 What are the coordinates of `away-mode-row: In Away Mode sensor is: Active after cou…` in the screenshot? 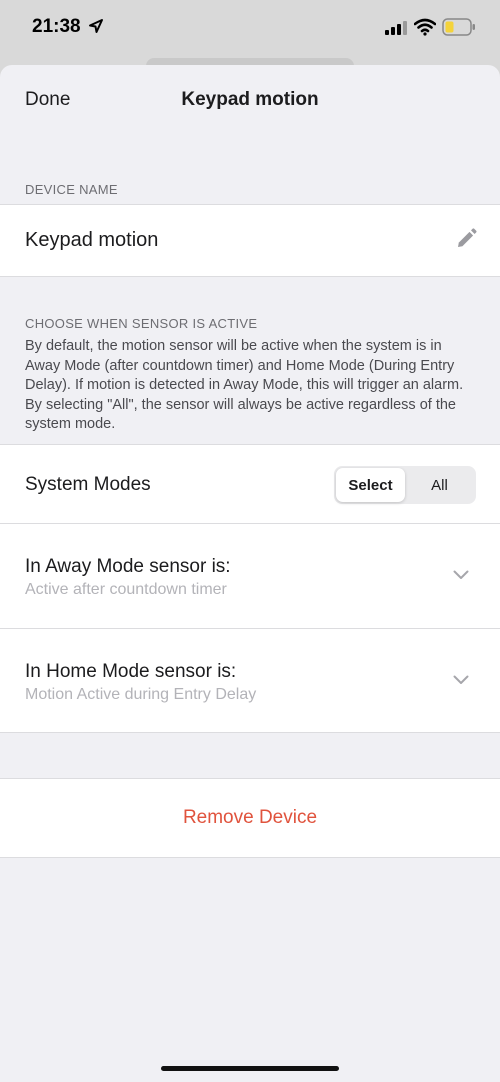 It's located at (250, 575).